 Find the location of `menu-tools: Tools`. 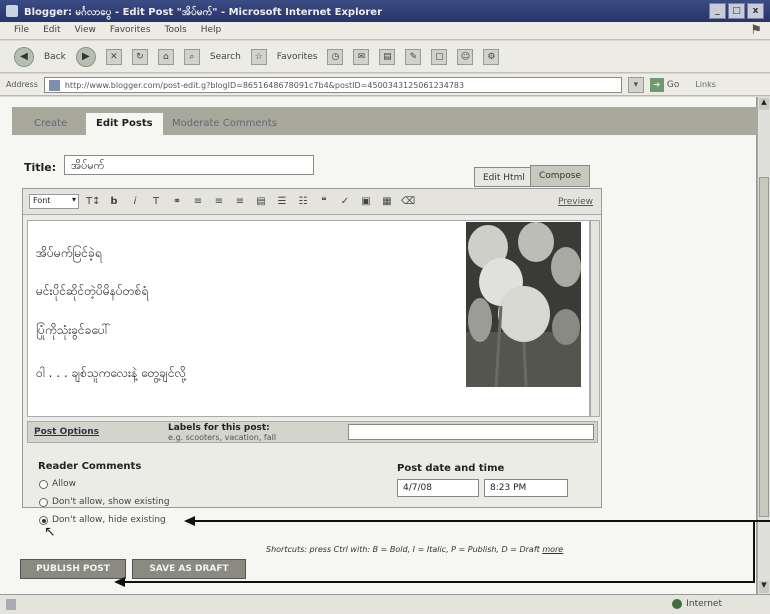

menu-tools: Tools is located at coordinates (176, 32).